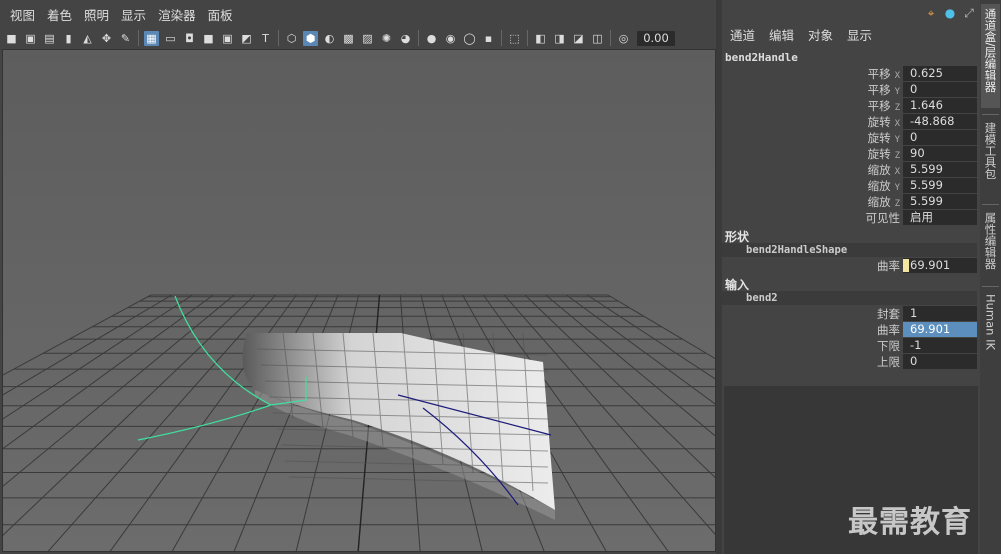 The height and width of the screenshot is (554, 1001). Describe the element at coordinates (884, 138) in the screenshot. I see `attr-label: 旋转 Y` at that location.